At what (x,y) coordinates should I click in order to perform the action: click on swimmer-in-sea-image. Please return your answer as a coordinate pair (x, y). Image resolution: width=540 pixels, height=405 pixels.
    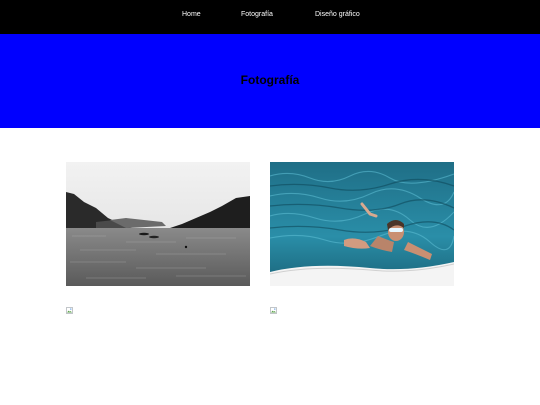
    Looking at the image, I should click on (362, 224).